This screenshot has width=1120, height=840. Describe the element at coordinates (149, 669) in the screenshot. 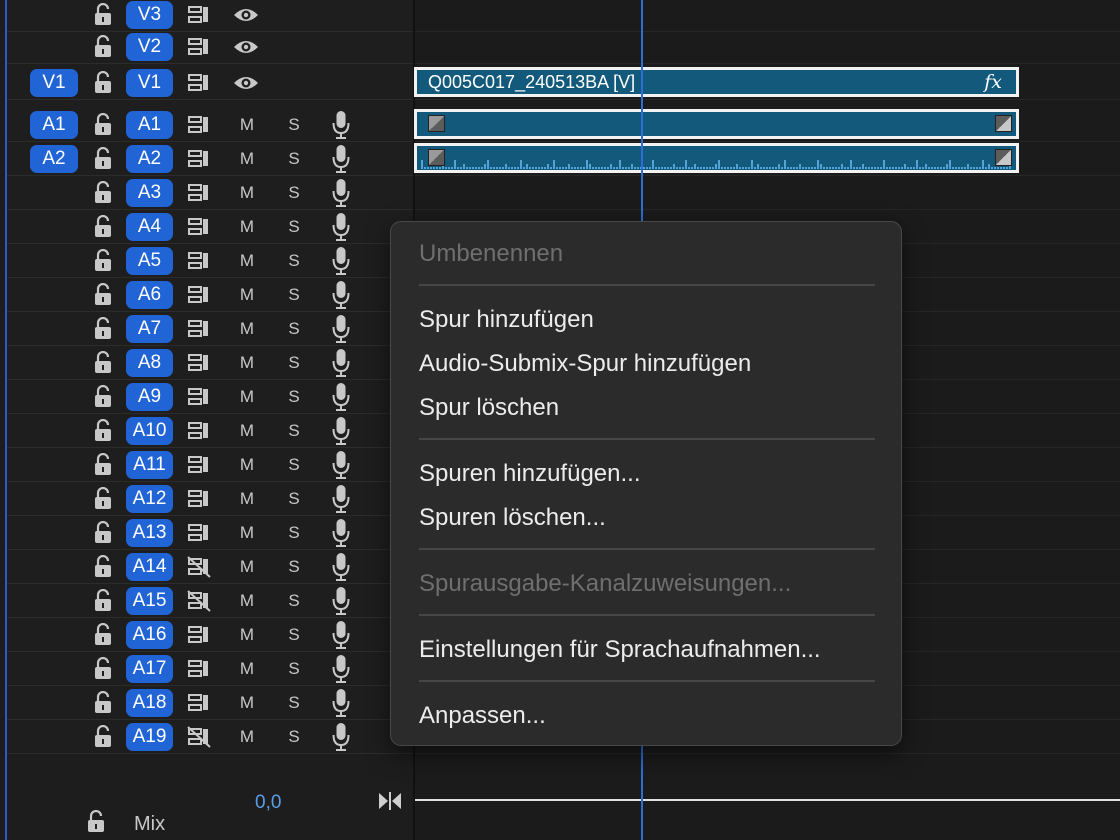

I see `target-track-button: A17` at that location.